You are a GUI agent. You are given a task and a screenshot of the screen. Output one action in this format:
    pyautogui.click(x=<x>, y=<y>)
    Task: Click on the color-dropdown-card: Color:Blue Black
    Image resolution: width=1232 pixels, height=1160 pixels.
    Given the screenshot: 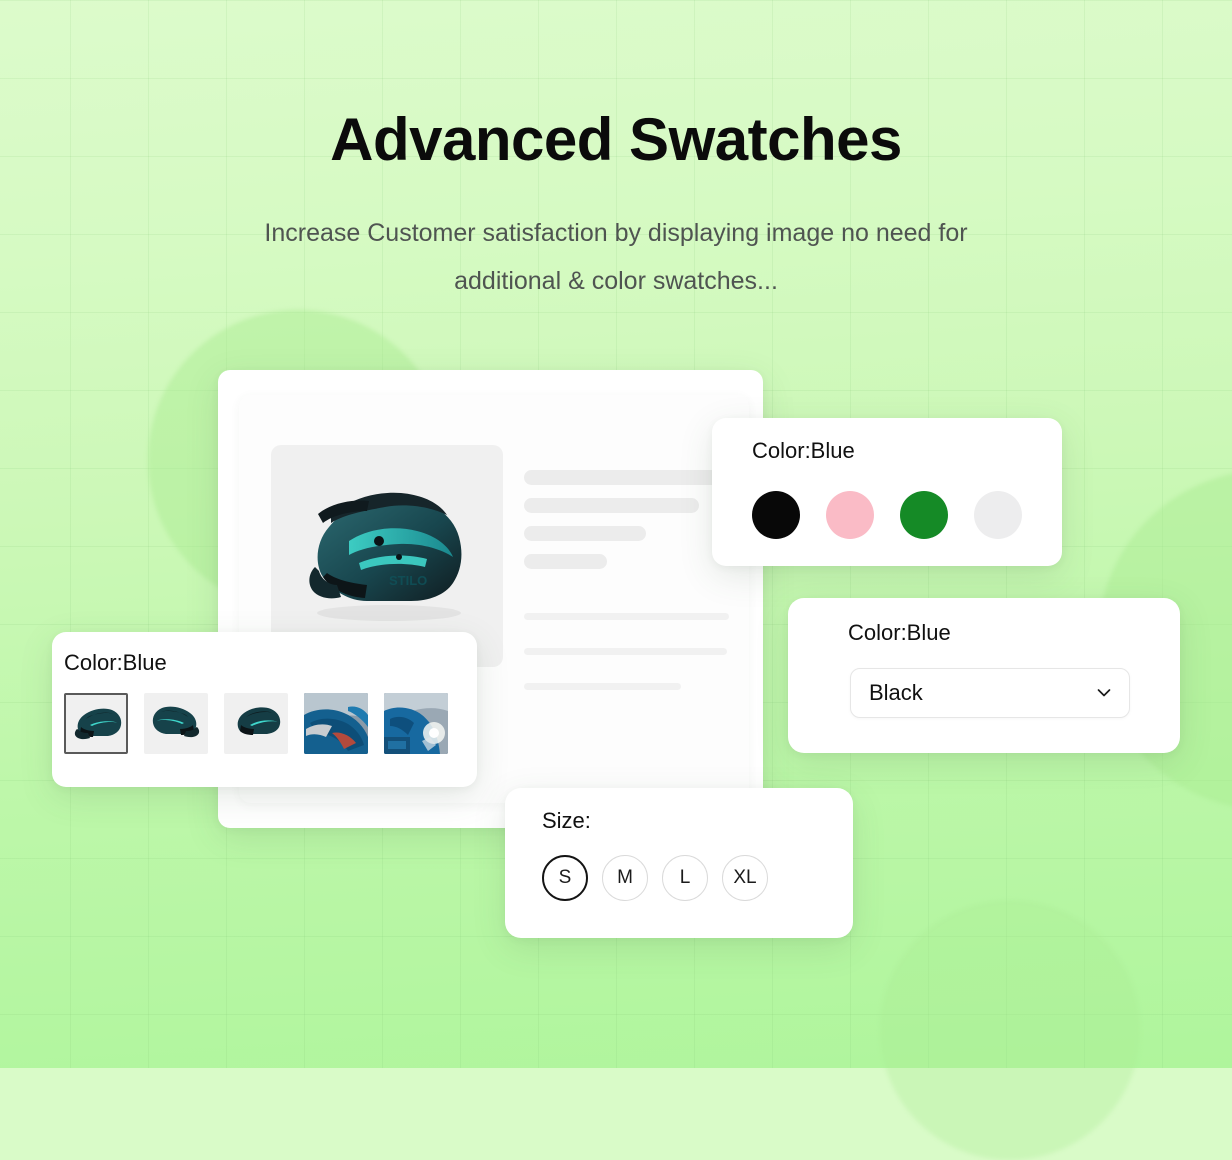 What is the action you would take?
    pyautogui.click(x=984, y=675)
    